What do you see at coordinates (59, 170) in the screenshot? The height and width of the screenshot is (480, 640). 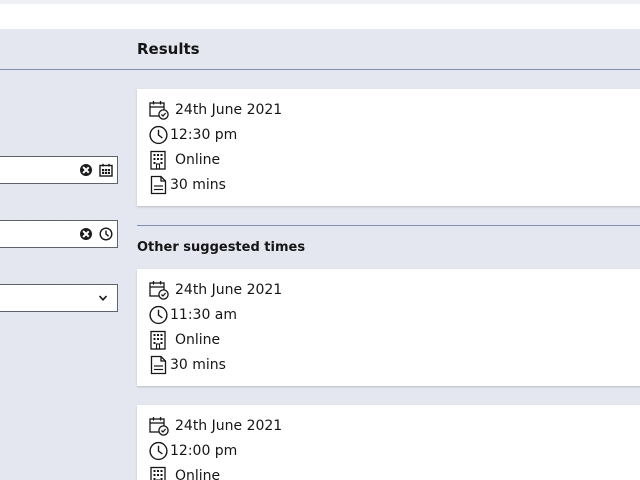 I see `date-field` at bounding box center [59, 170].